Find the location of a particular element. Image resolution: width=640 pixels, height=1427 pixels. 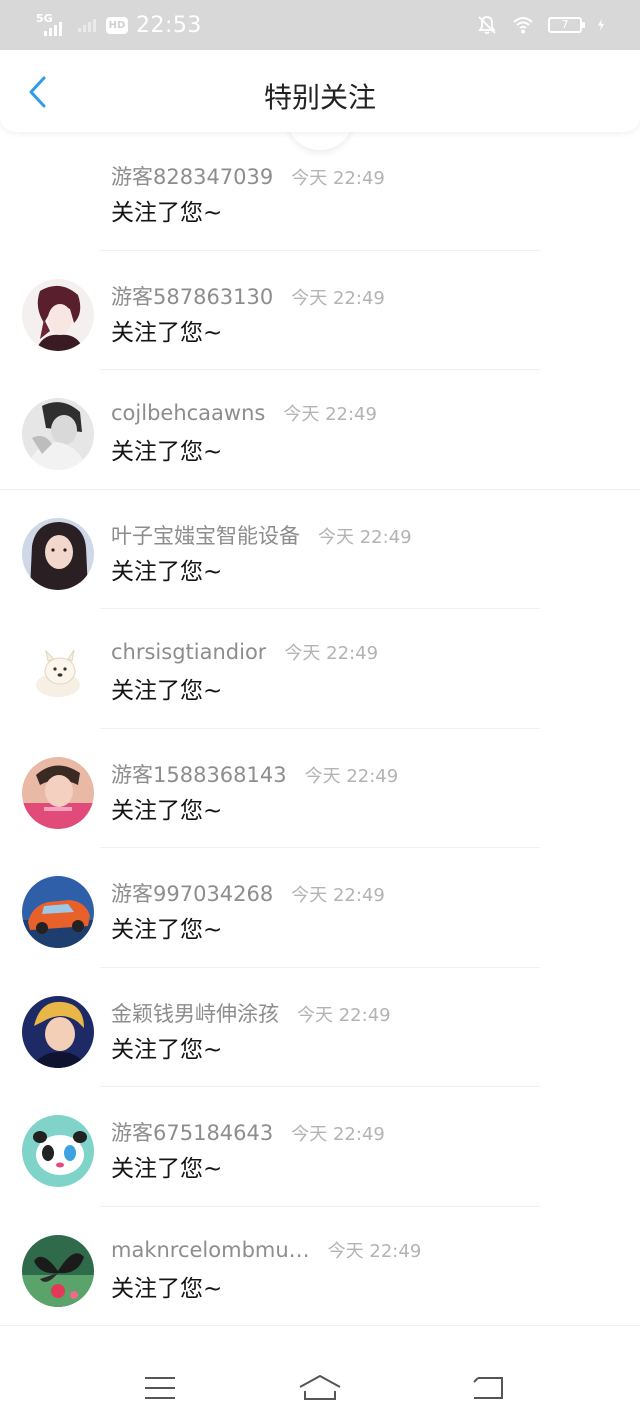

username: 叶子宝媸宝智能设备 is located at coordinates (205, 535).